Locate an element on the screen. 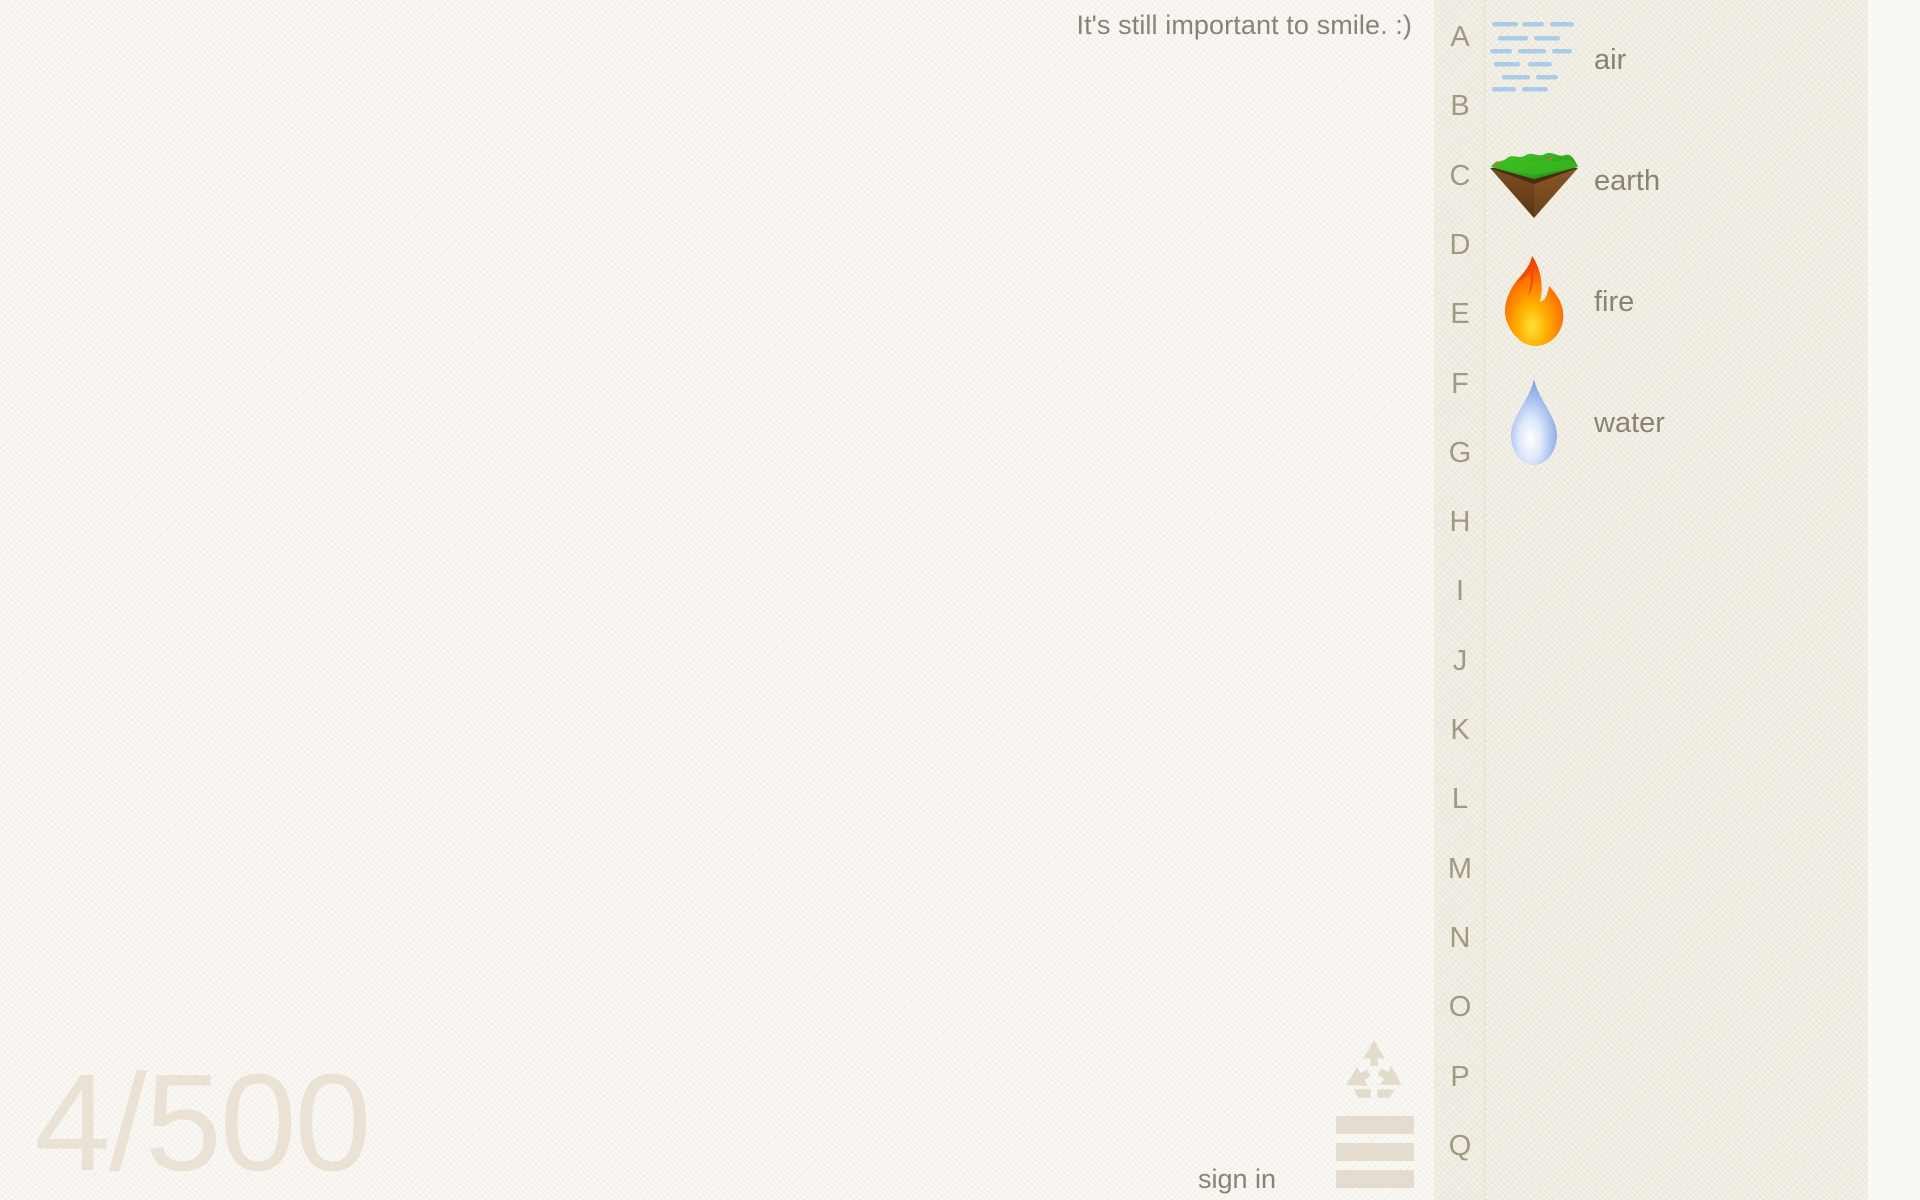 The height and width of the screenshot is (1200, 1920). alphabet-index-n: N is located at coordinates (1460, 938).